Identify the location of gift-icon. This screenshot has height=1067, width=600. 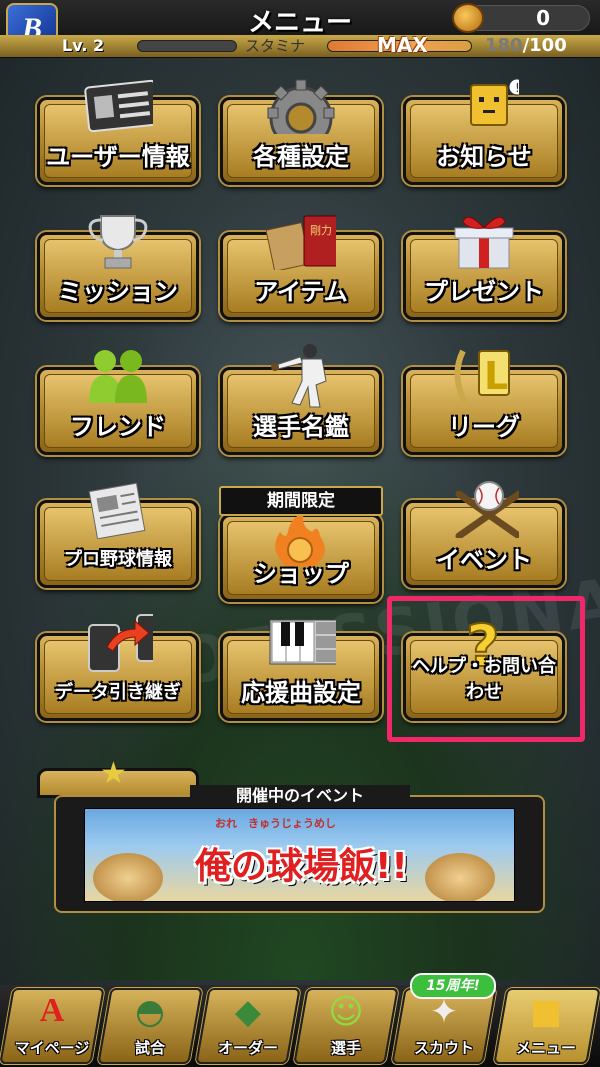
(484, 240).